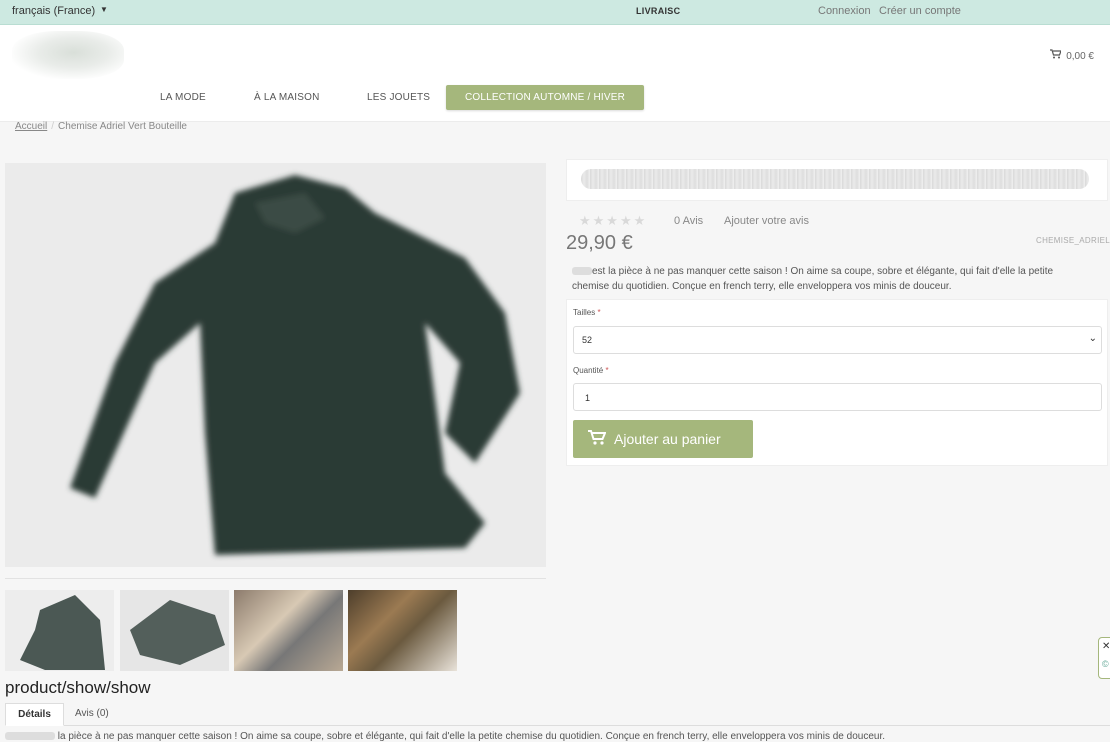 The image size is (1110, 742). What do you see at coordinates (591, 370) in the screenshot?
I see `quantity-label: Quantité *` at bounding box center [591, 370].